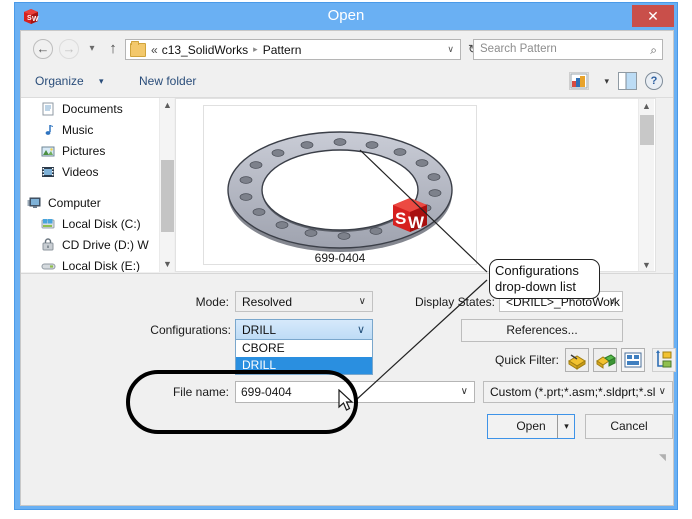 This screenshot has width=692, height=519. What do you see at coordinates (340, 191) in the screenshot?
I see `flange-ring-model` at bounding box center [340, 191].